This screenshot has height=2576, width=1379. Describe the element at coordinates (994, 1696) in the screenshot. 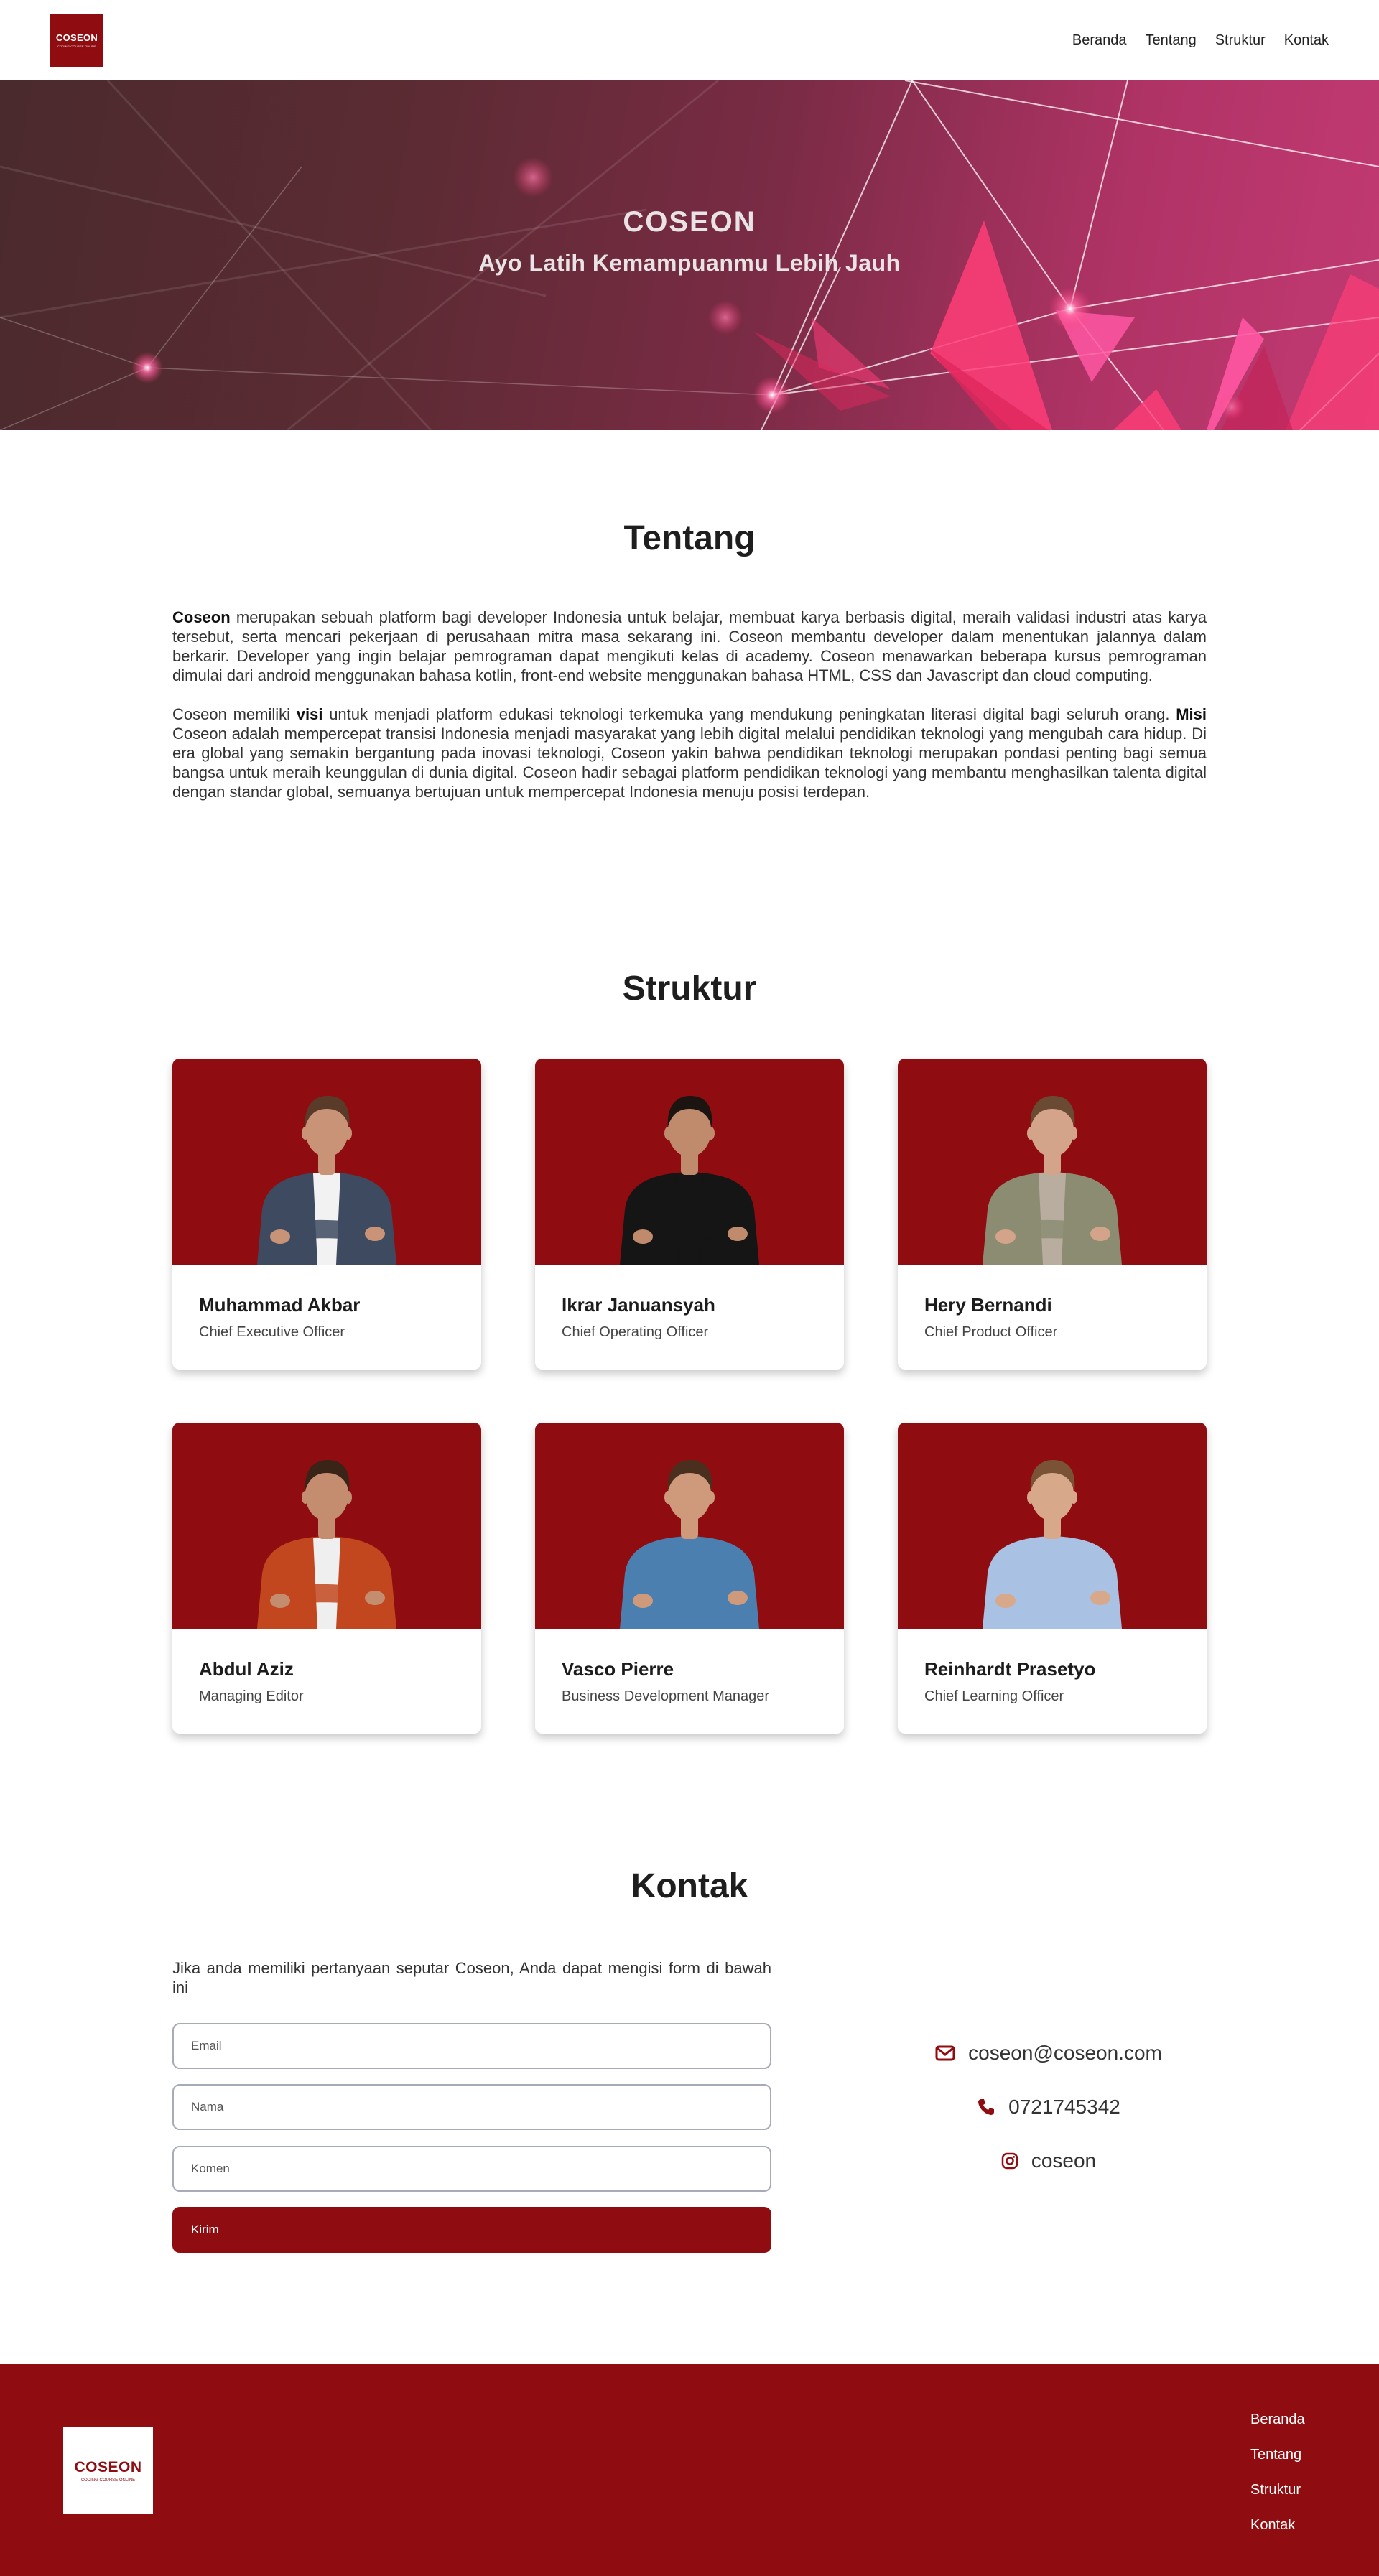

I see `member-role: Chief Learning Officer` at that location.